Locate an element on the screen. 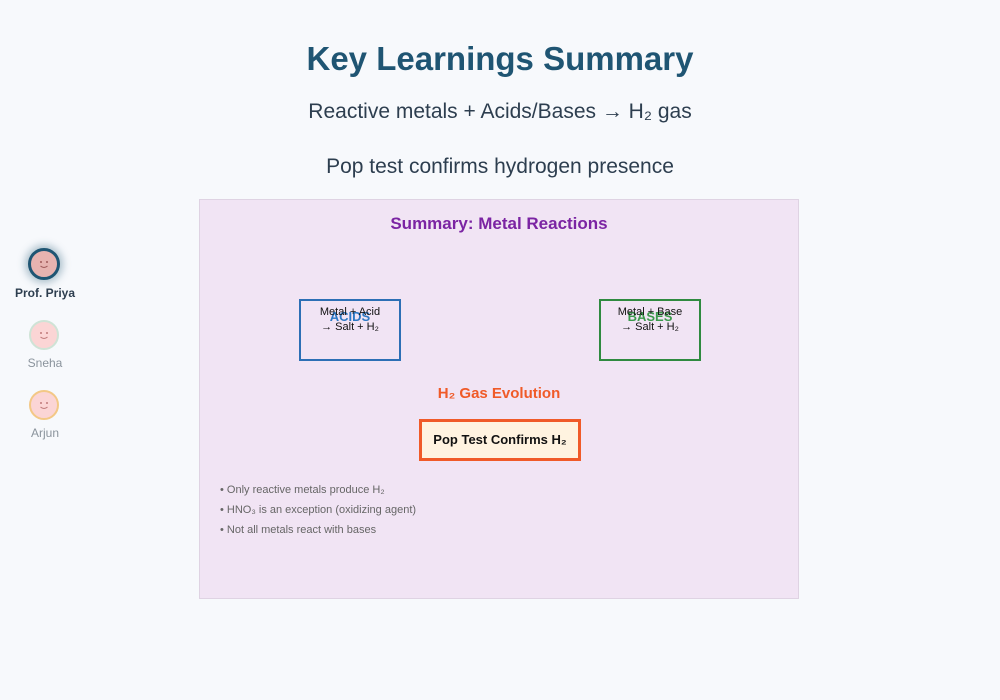 The height and width of the screenshot is (700, 1000). acids-equation: Metal + Acid → Salt + H₂ is located at coordinates (350, 320).